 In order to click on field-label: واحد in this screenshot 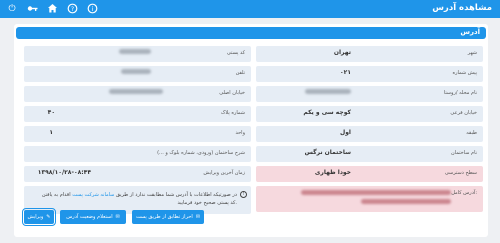, I will do `click(240, 133)`.